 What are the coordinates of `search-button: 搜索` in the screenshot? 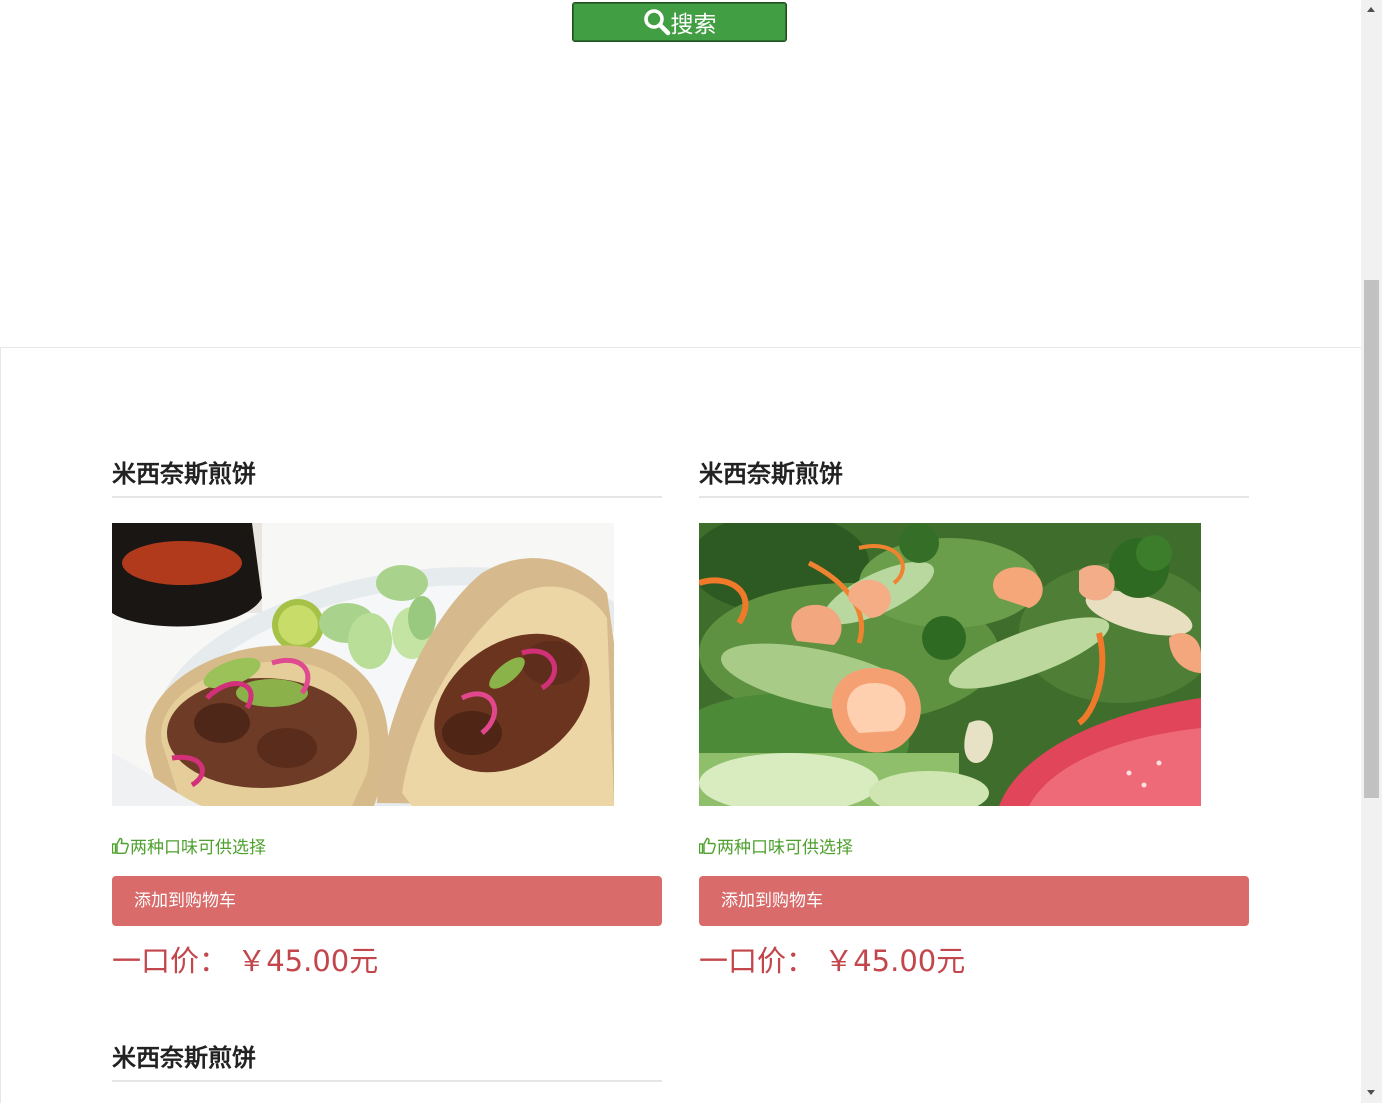 It's located at (679, 22).